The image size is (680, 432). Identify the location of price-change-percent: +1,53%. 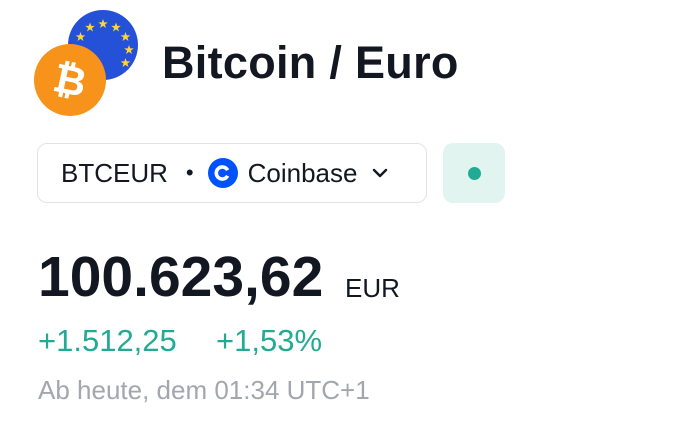
(269, 340).